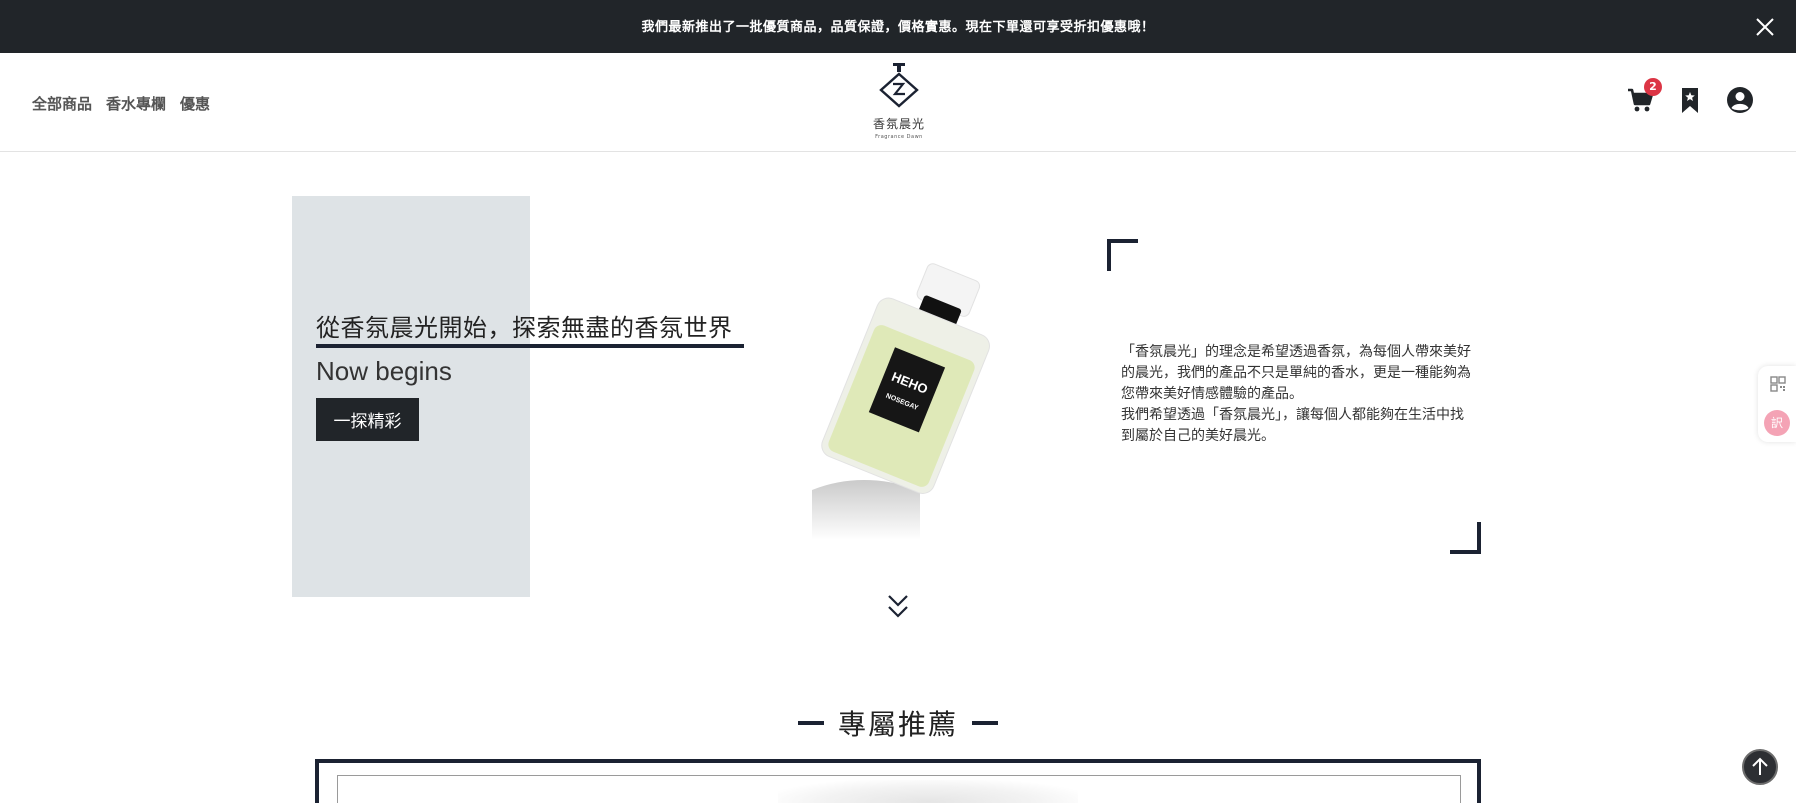  I want to click on heading-dash-left, so click(810, 723).